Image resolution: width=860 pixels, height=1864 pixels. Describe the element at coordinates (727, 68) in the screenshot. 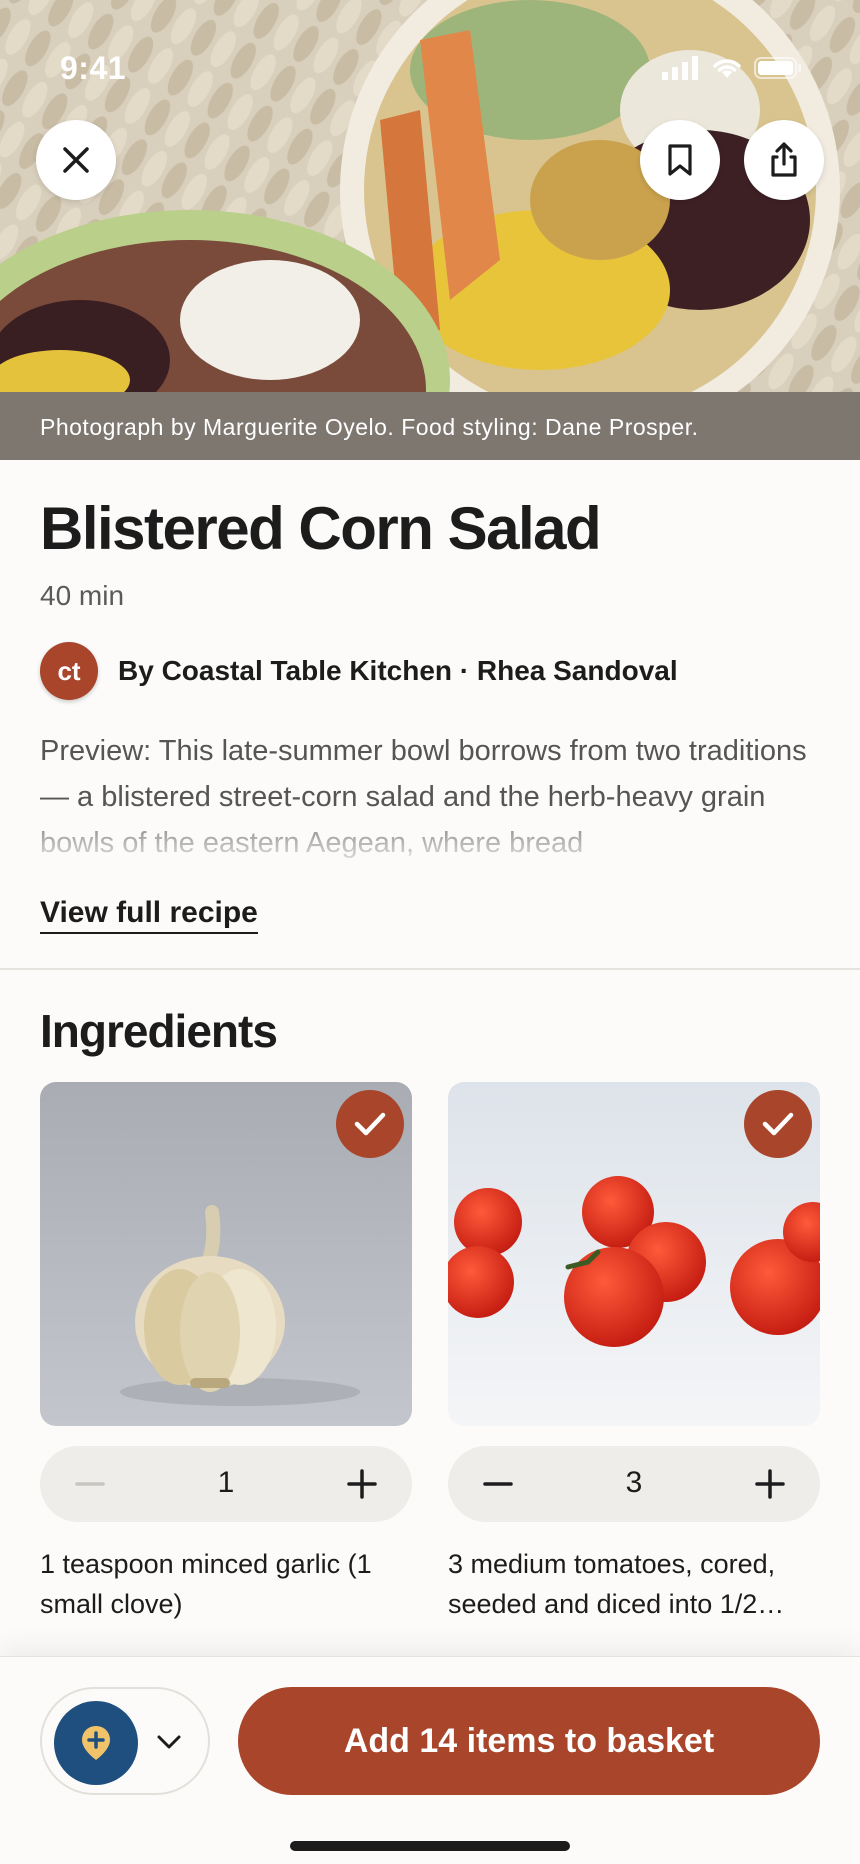

I see `wifi-icon` at that location.